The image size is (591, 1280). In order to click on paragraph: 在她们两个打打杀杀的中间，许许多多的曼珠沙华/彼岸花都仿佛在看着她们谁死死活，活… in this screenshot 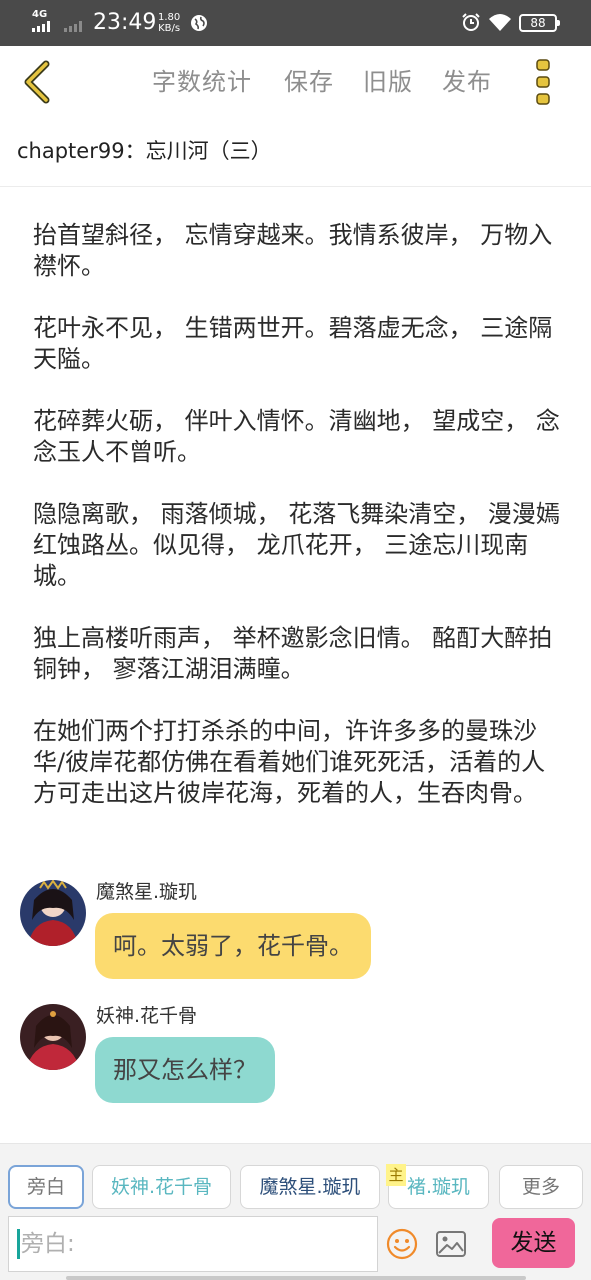, I will do `click(289, 762)`.